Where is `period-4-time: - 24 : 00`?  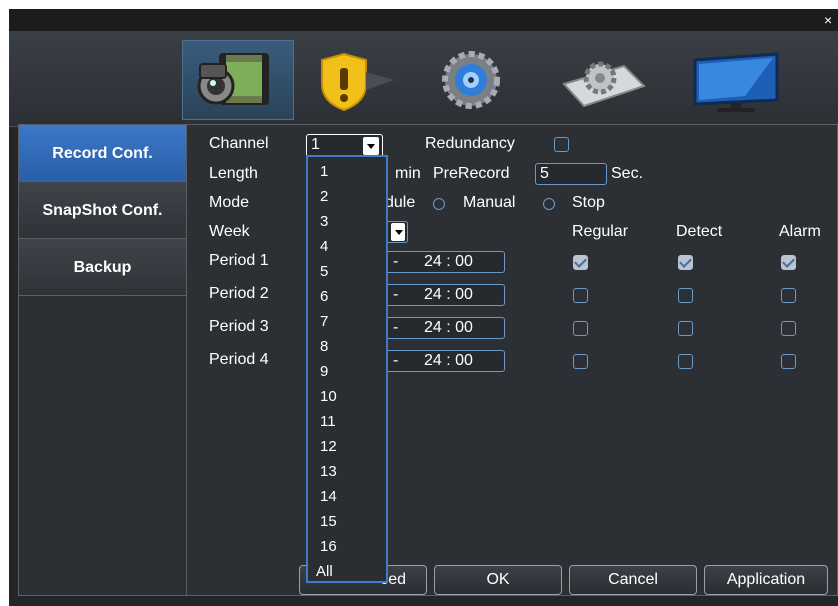
period-4-time: - 24 : 00 is located at coordinates (438, 361).